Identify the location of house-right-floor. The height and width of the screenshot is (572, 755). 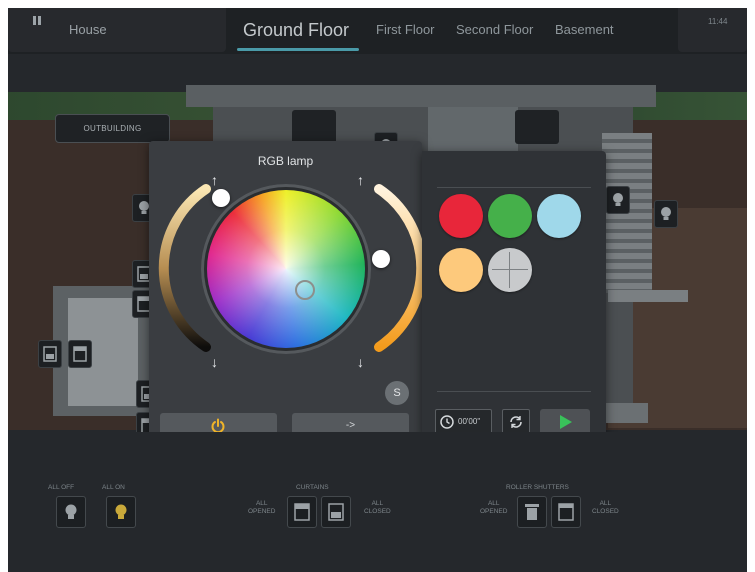
(648, 296).